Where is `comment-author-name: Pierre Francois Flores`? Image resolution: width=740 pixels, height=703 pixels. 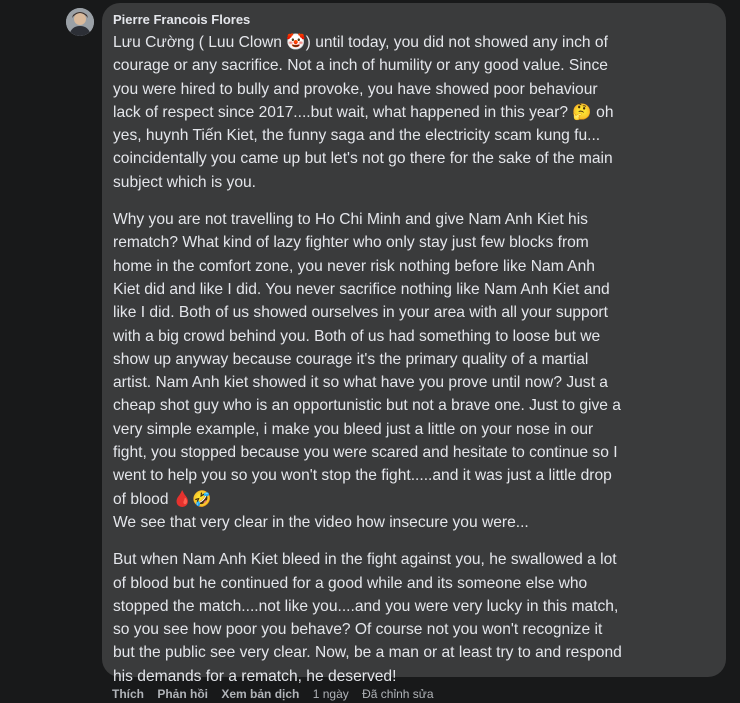
comment-author-name: Pierre Francois Flores is located at coordinates (413, 20).